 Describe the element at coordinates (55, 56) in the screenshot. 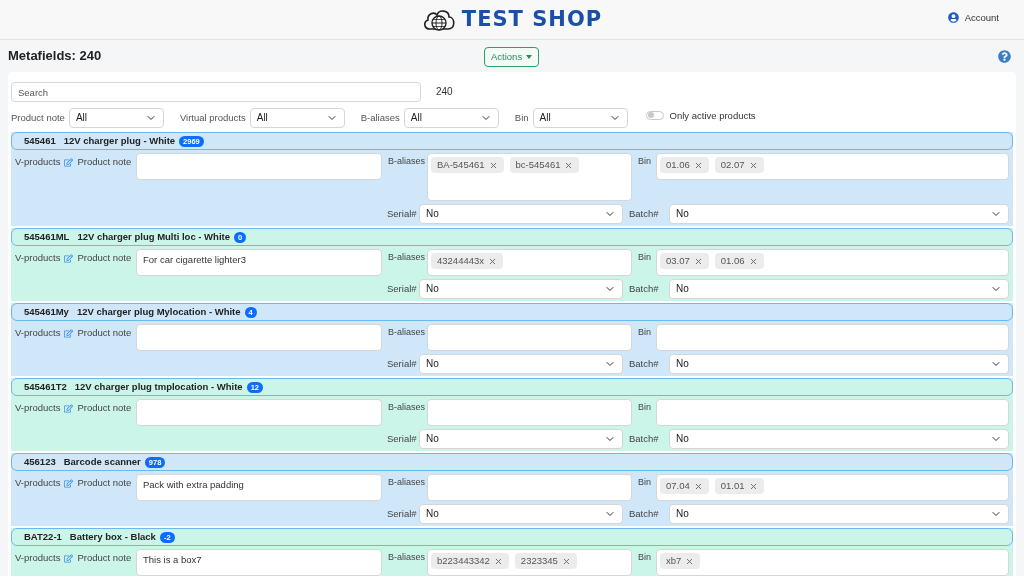

I see `page-title: Metafields: 240` at that location.